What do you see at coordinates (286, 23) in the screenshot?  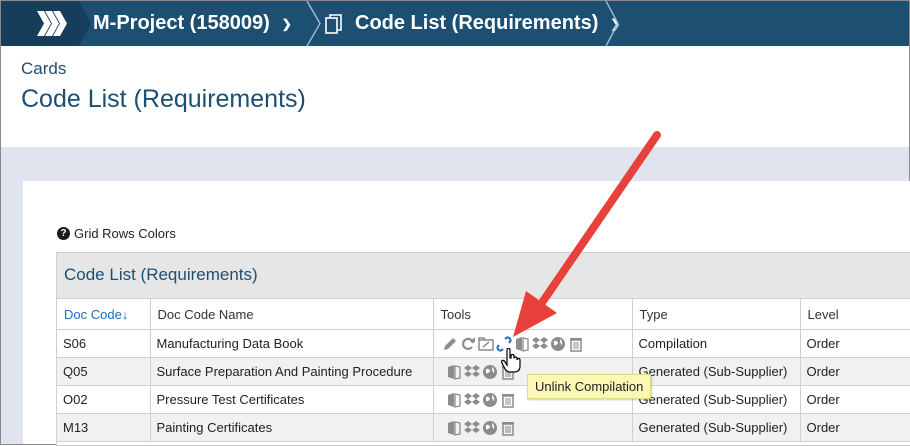 I see `chevron-down-icon: ❯` at bounding box center [286, 23].